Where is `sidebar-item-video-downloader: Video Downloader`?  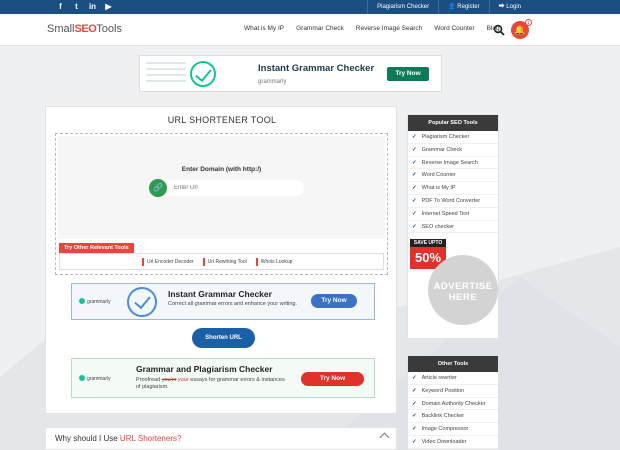
sidebar-item-video-downloader: Video Downloader is located at coordinates (453, 442).